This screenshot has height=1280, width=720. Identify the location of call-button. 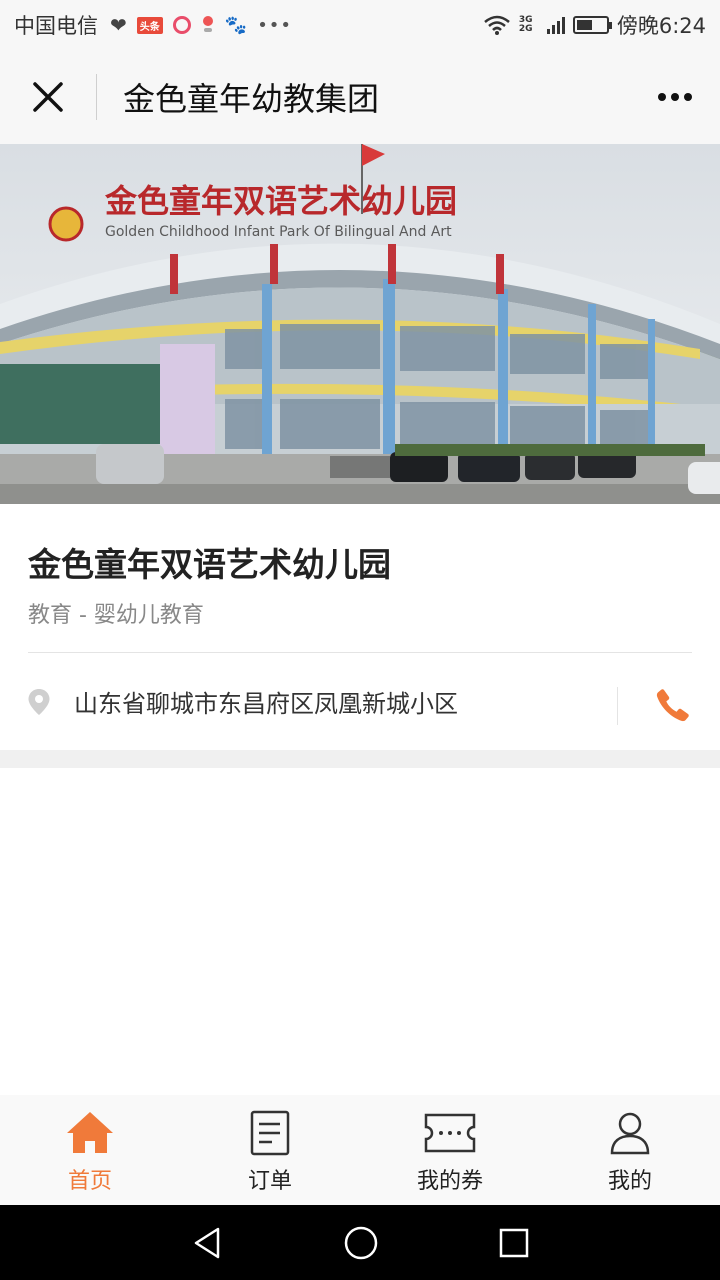
(673, 705).